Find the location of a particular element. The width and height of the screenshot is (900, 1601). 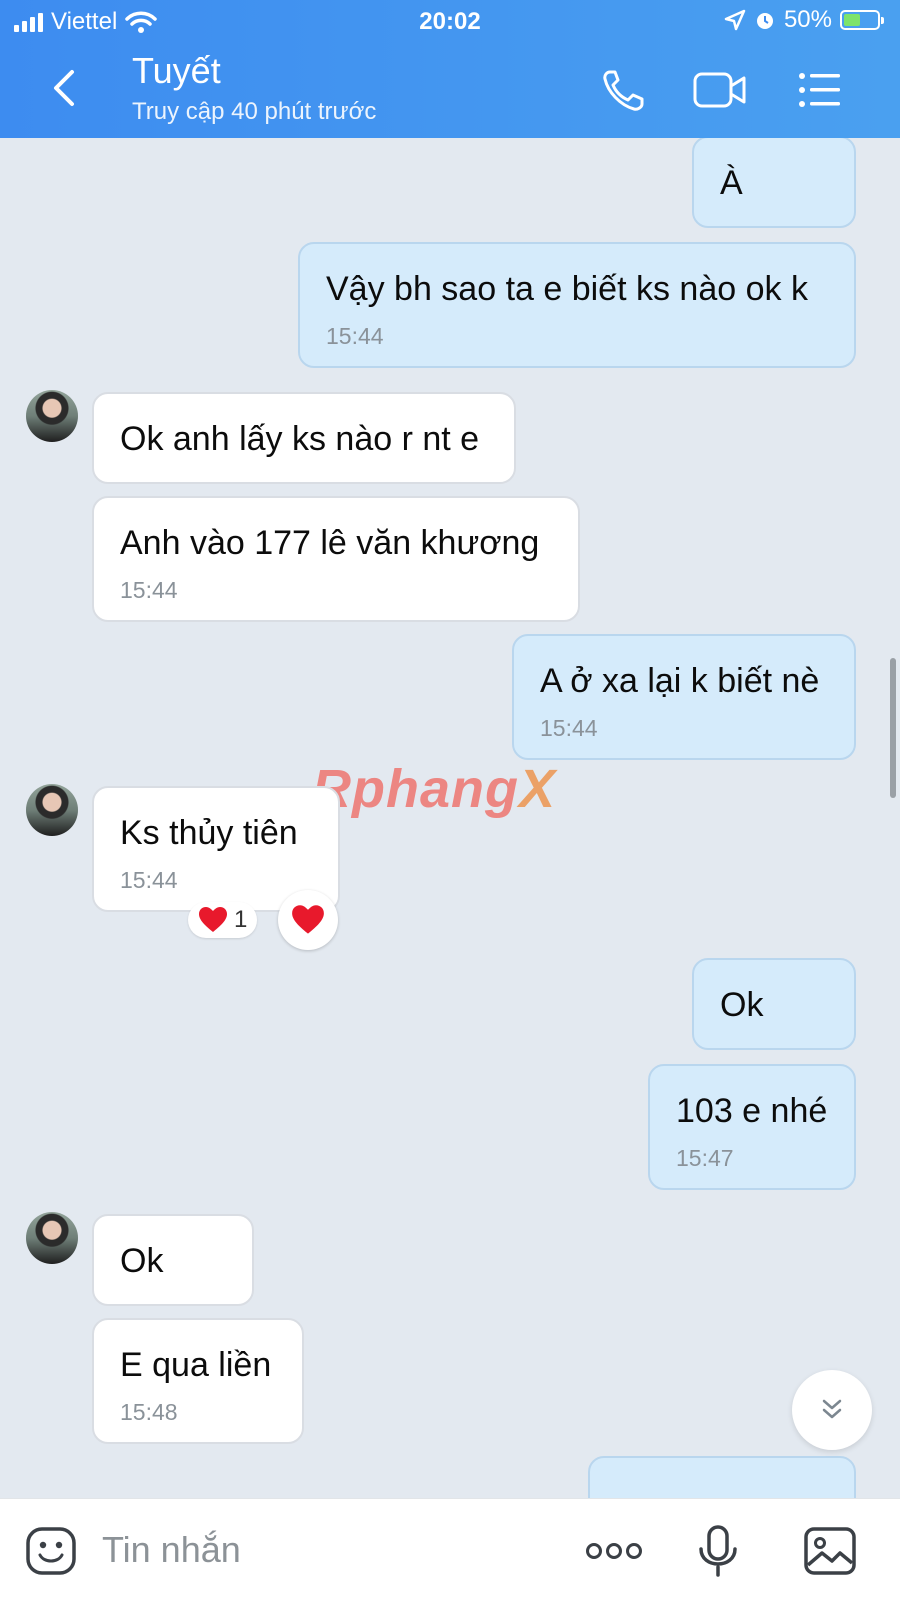

message-text: 103 e nhé is located at coordinates (752, 1111).